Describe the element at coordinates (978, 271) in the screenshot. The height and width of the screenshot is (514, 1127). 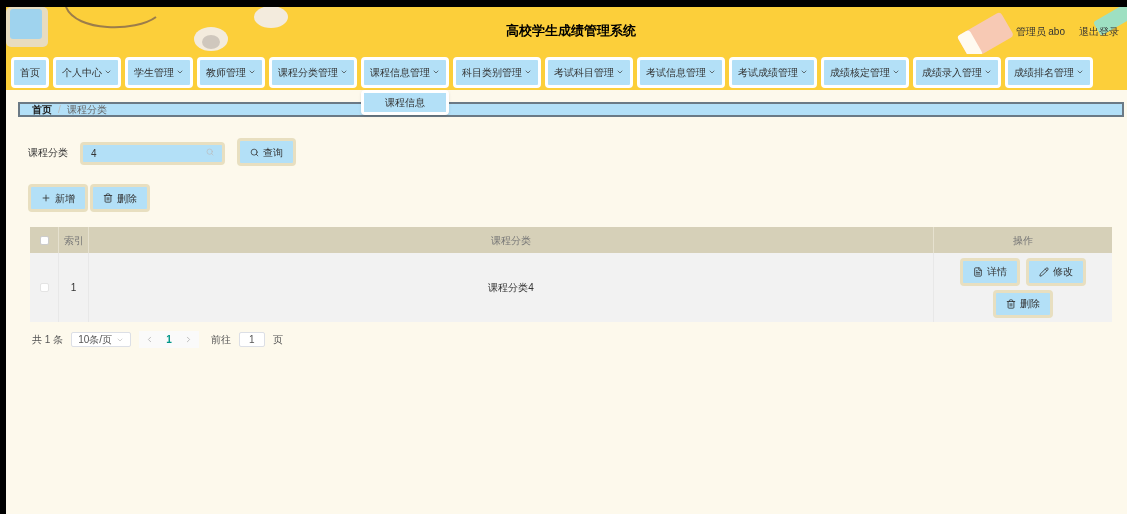
I see `document-icon` at that location.